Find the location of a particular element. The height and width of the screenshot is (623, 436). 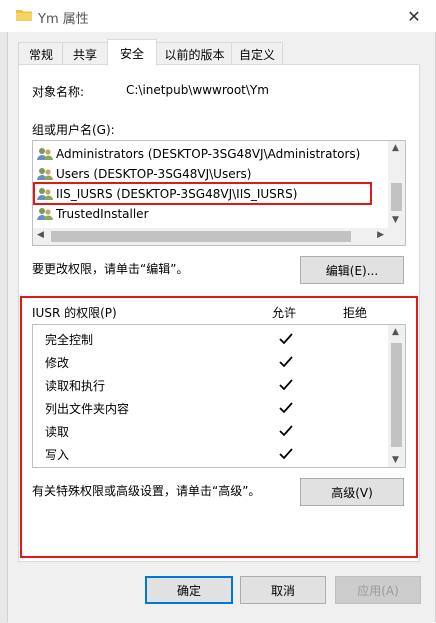

group-label: TrustedInstaller is located at coordinates (102, 214).